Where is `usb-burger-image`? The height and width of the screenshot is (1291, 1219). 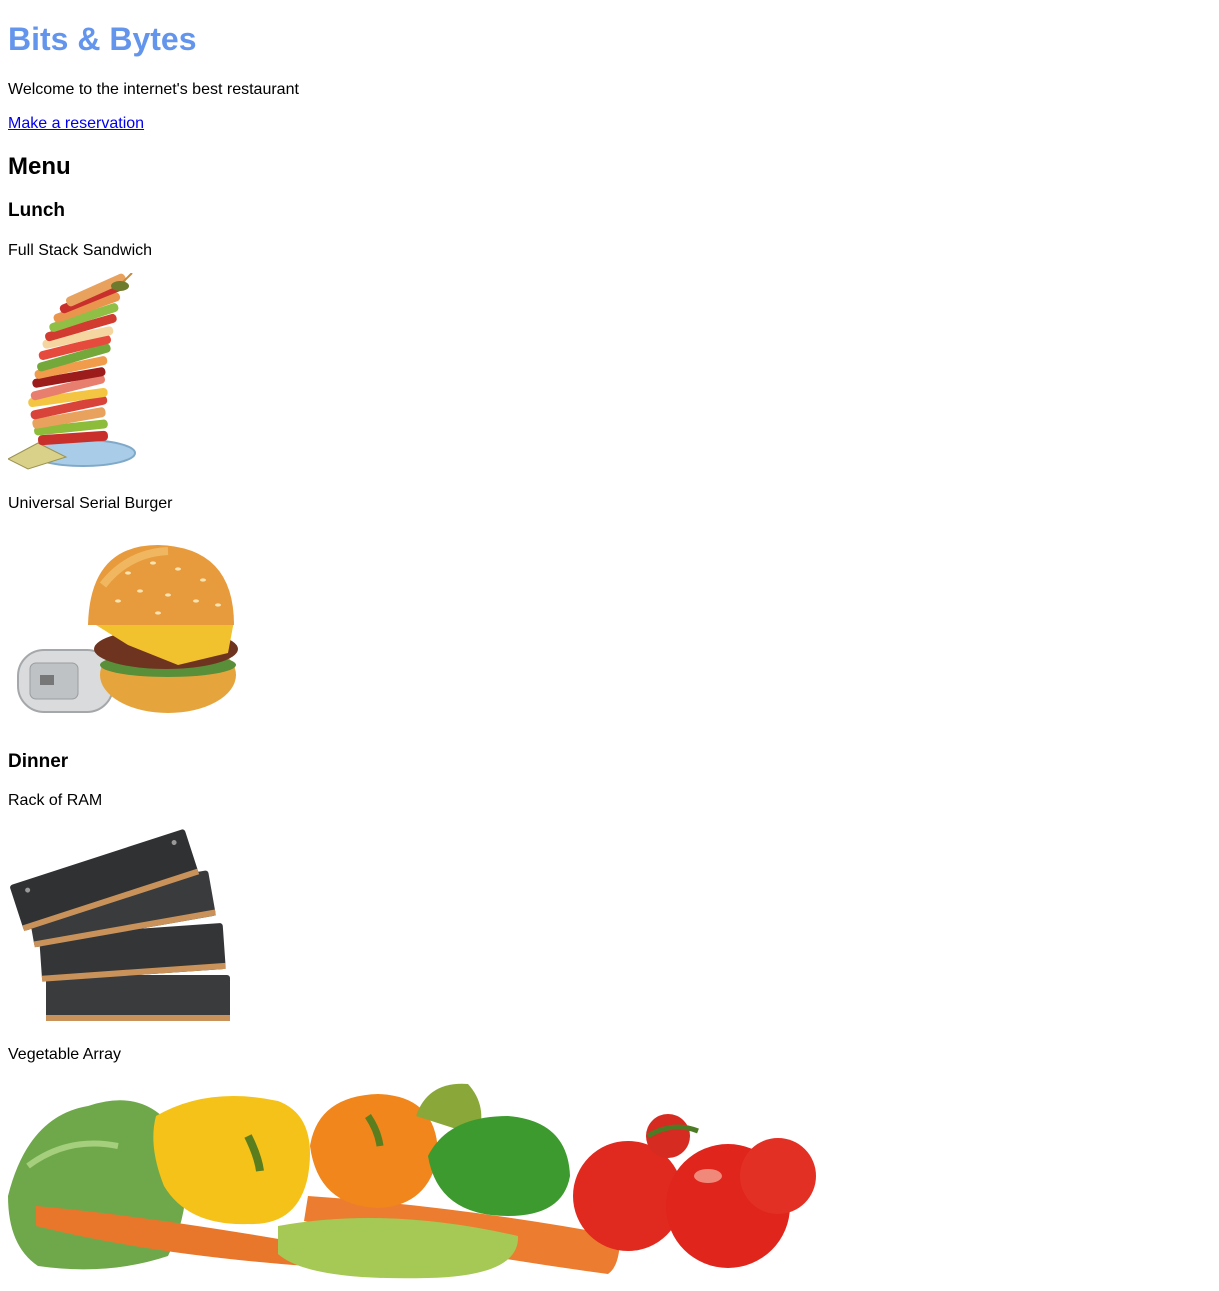
usb-burger-image is located at coordinates (123, 625).